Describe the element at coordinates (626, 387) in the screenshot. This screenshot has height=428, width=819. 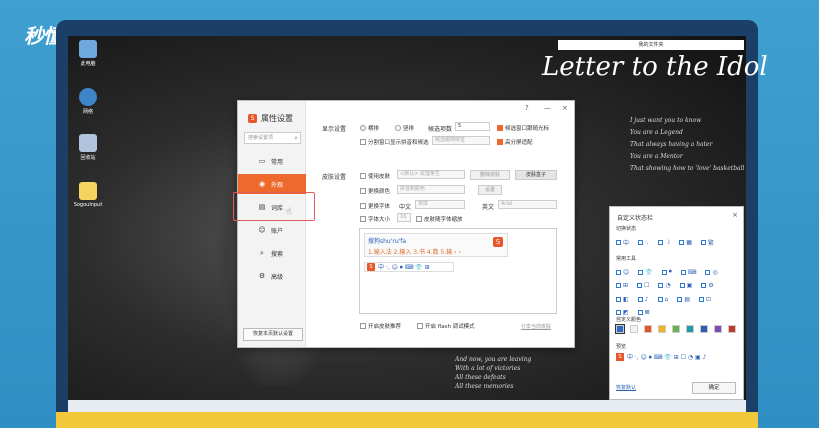
I see `restore-default-link: 恢复默认` at that location.